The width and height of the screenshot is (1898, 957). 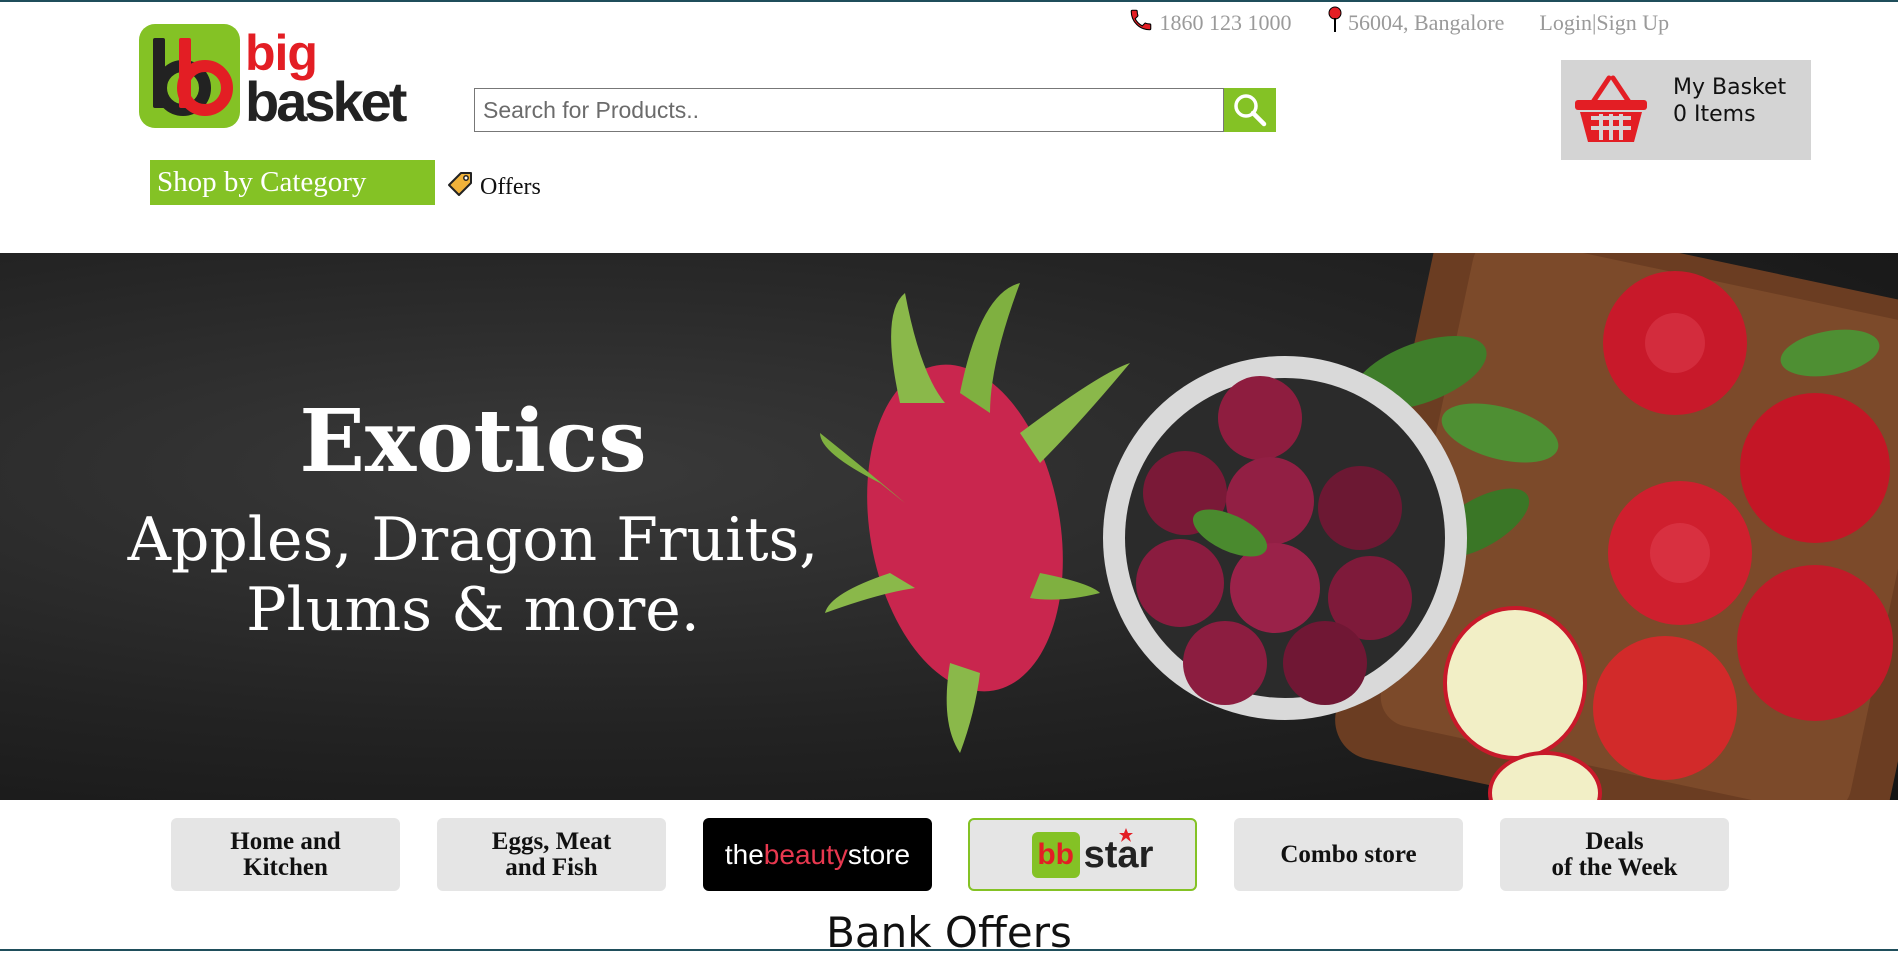 What do you see at coordinates (473, 610) in the screenshot?
I see `banner-subtitle-line-2: Plums & more.` at bounding box center [473, 610].